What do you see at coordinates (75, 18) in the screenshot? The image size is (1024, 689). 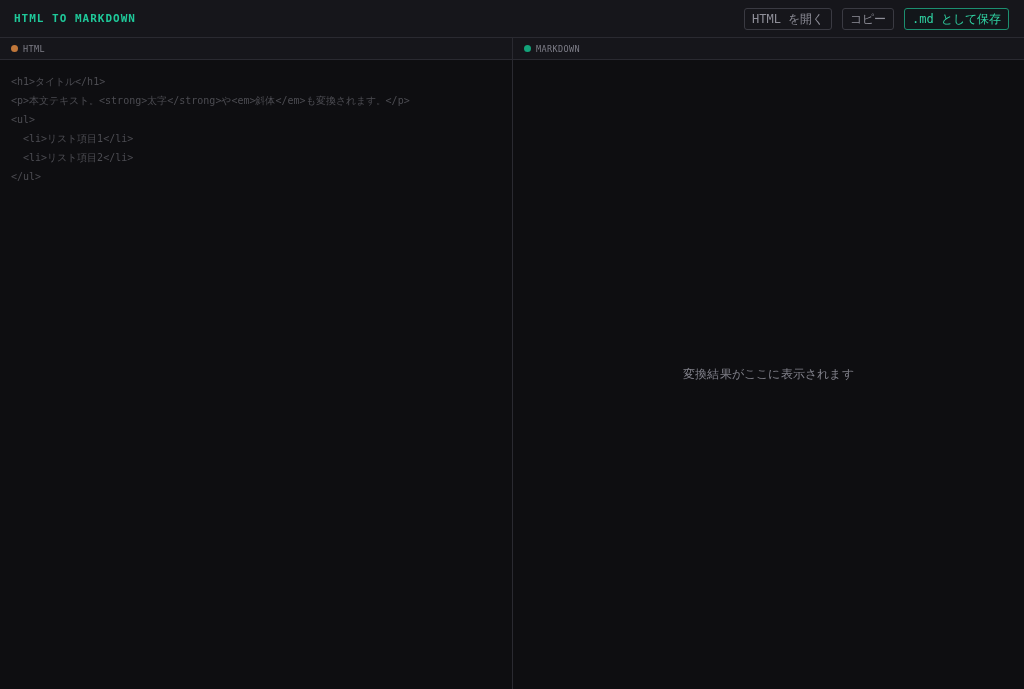 I see `app-title: HTML TO MARKDOWN` at bounding box center [75, 18].